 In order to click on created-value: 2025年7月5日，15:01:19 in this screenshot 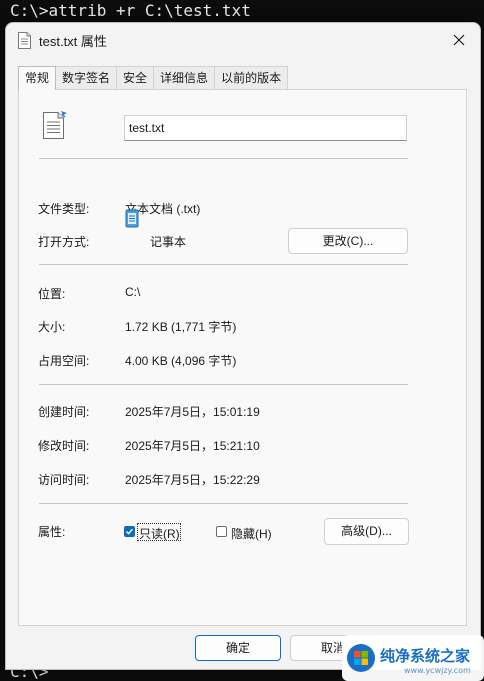, I will do `click(192, 412)`.